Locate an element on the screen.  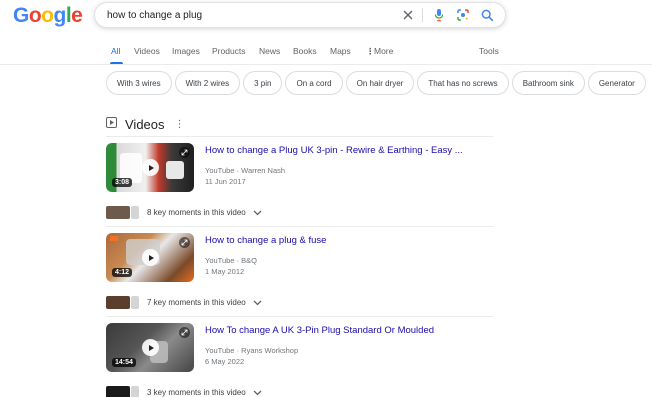
google-logo: Google is located at coordinates (48, 16).